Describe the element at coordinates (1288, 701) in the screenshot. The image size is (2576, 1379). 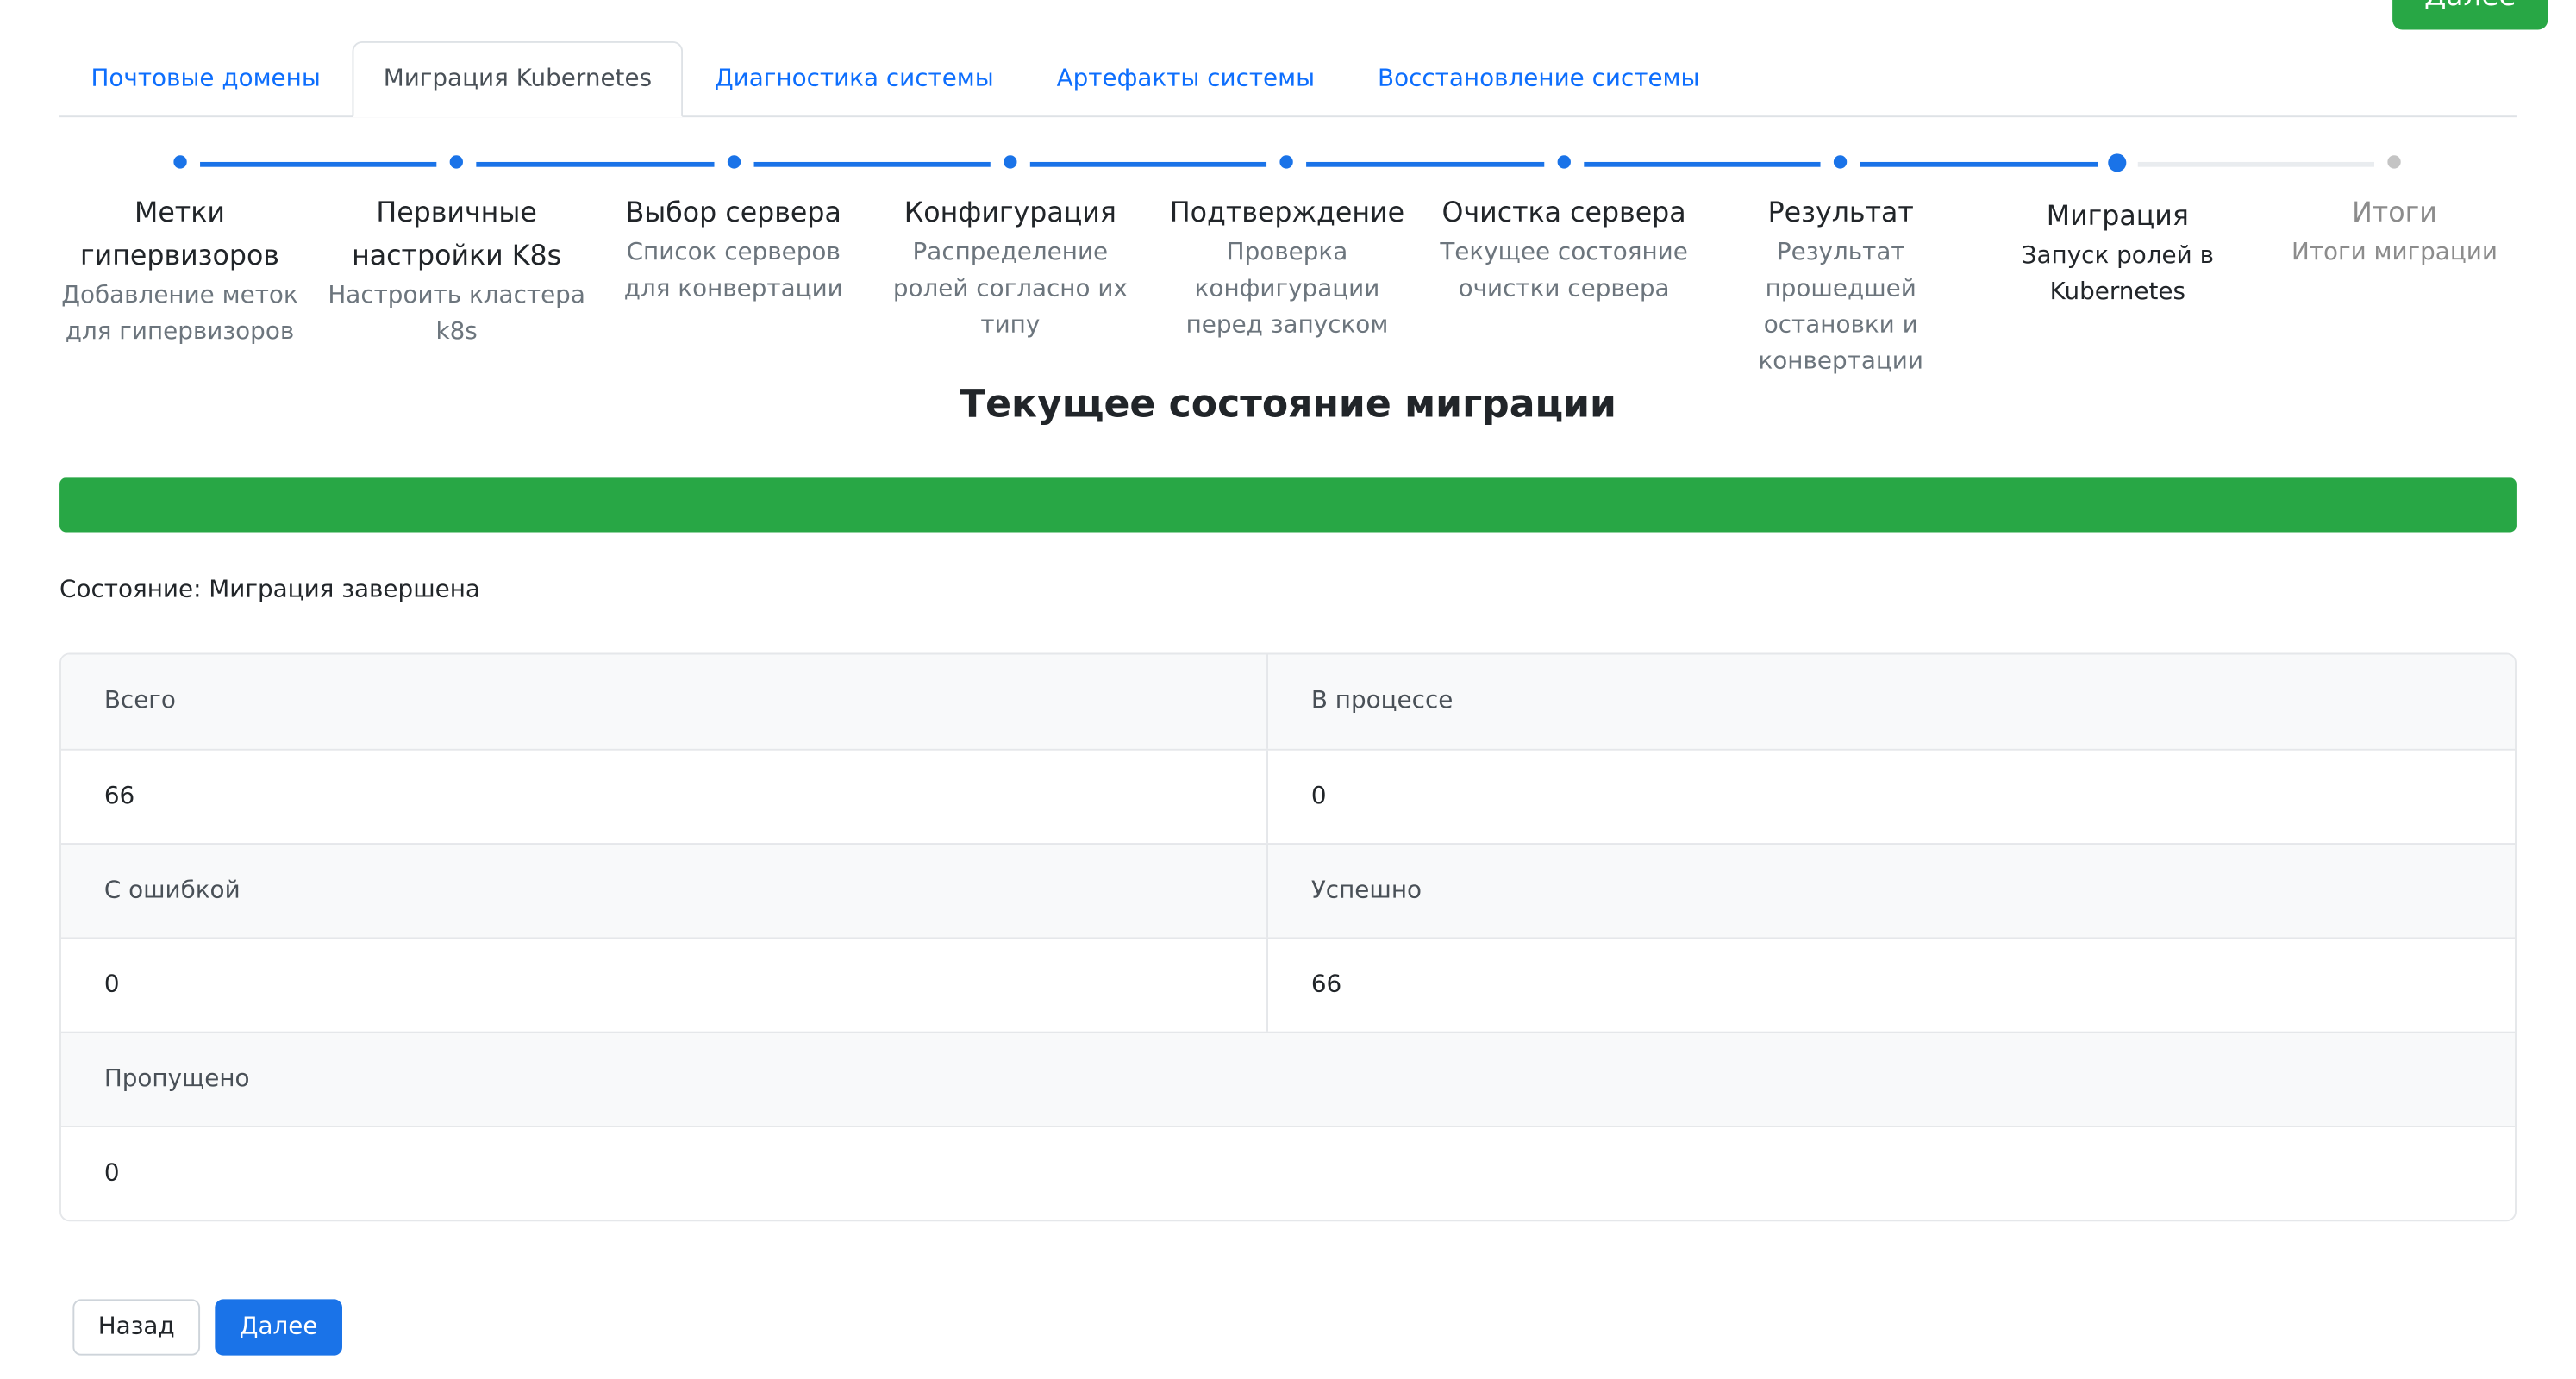
I see `stats-header-row: Всего В процессе` at that location.